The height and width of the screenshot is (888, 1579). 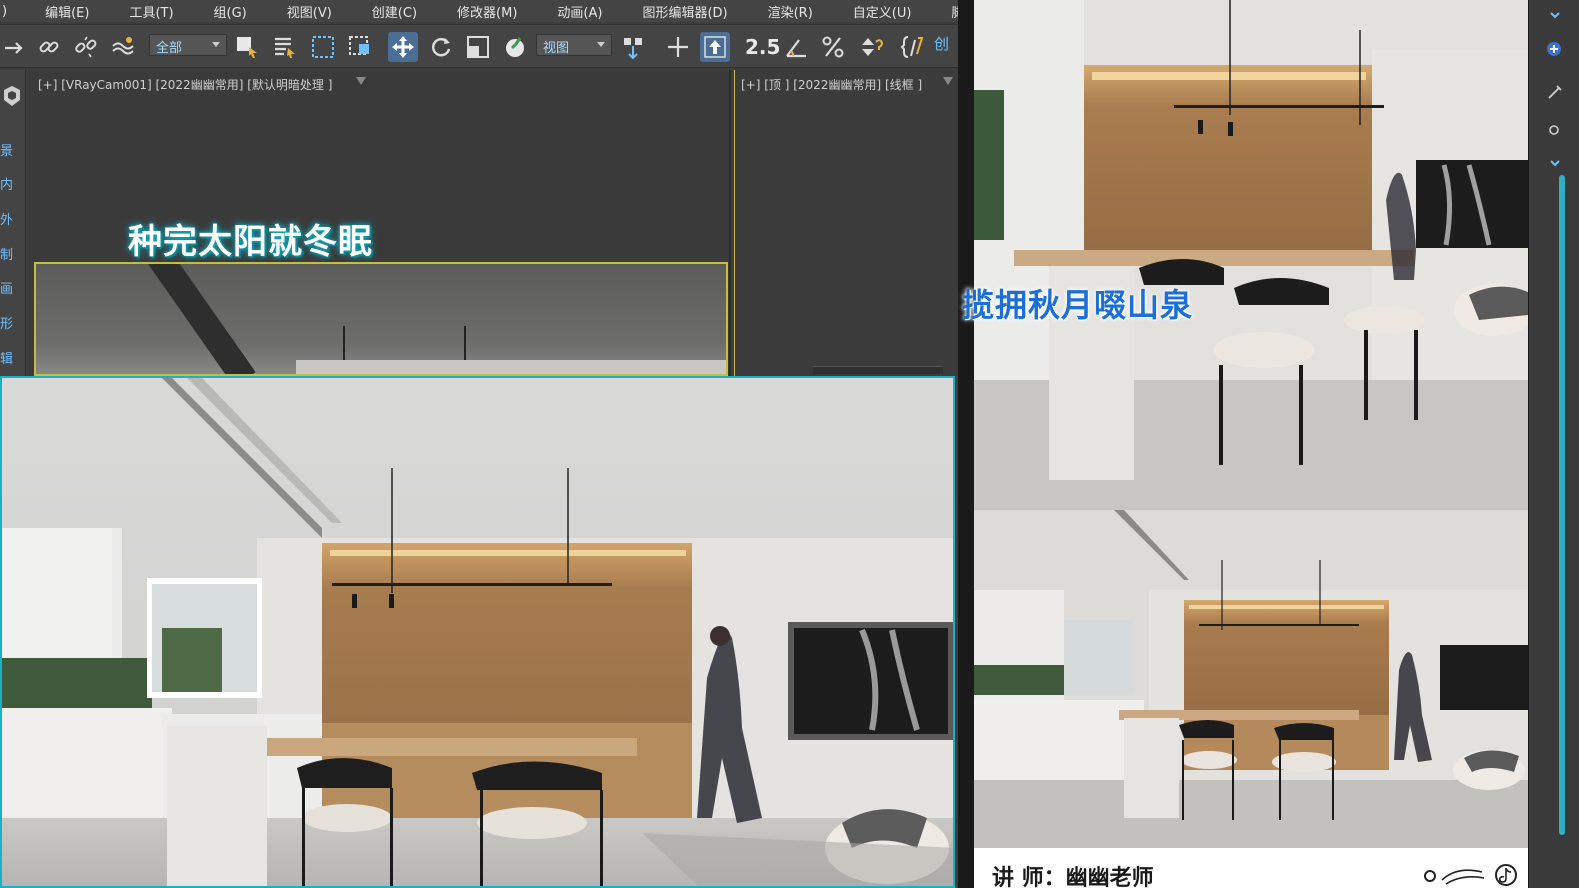 I want to click on place-icon, so click(x=515, y=47).